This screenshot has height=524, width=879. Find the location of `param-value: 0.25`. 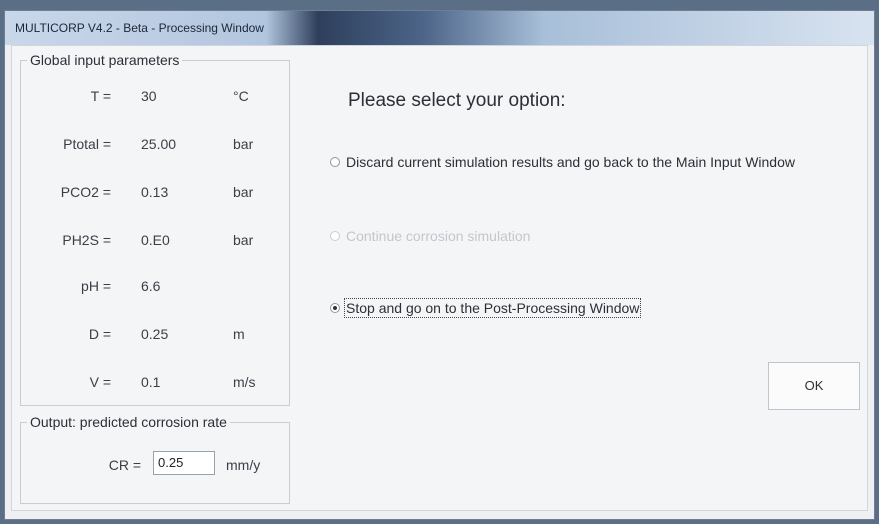

param-value: 0.25 is located at coordinates (155, 334).